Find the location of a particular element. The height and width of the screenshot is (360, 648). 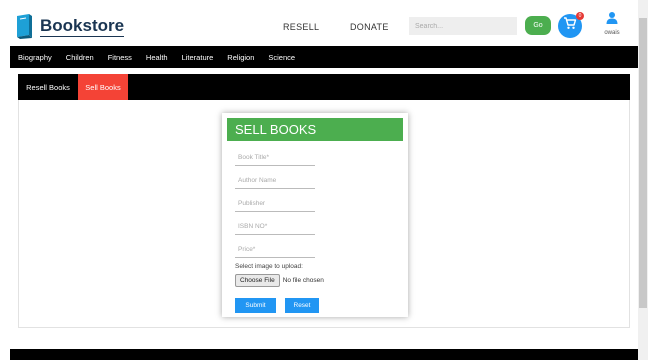

publisher-field is located at coordinates (275, 203).